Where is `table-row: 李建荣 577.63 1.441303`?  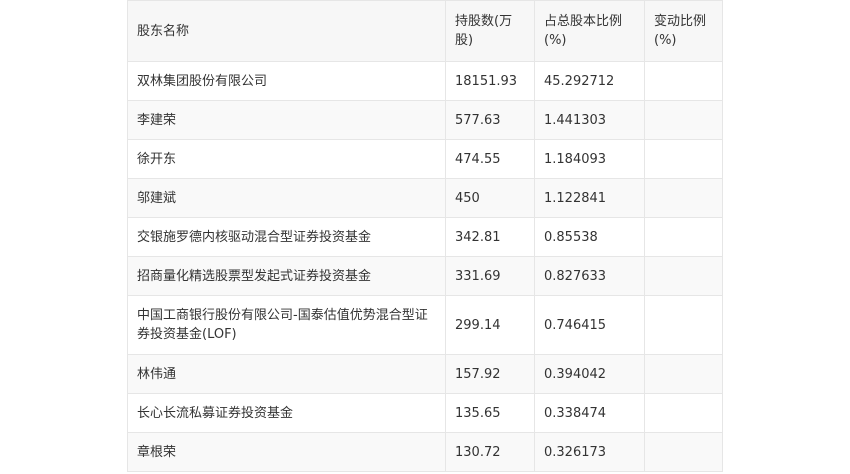 table-row: 李建荣 577.63 1.441303 is located at coordinates (425, 120).